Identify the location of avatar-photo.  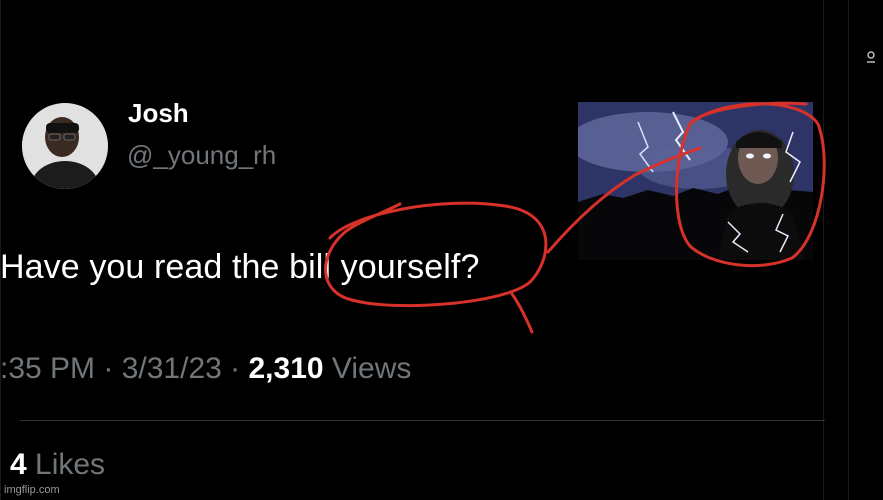
(65, 146).